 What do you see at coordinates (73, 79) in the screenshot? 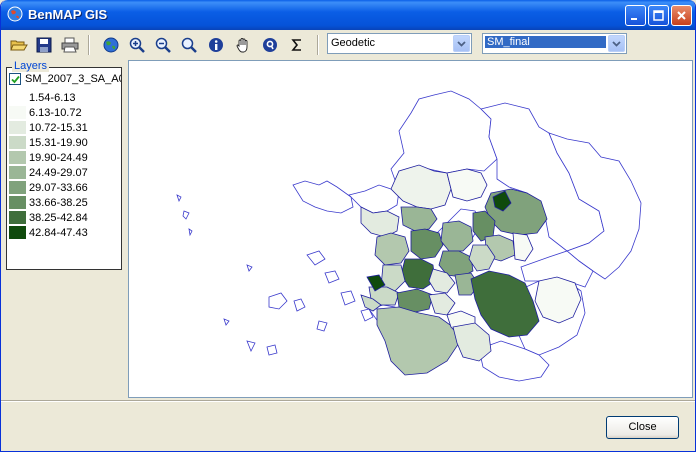
I see `layer-name: SM_2007_3_SA_A0` at bounding box center [73, 79].